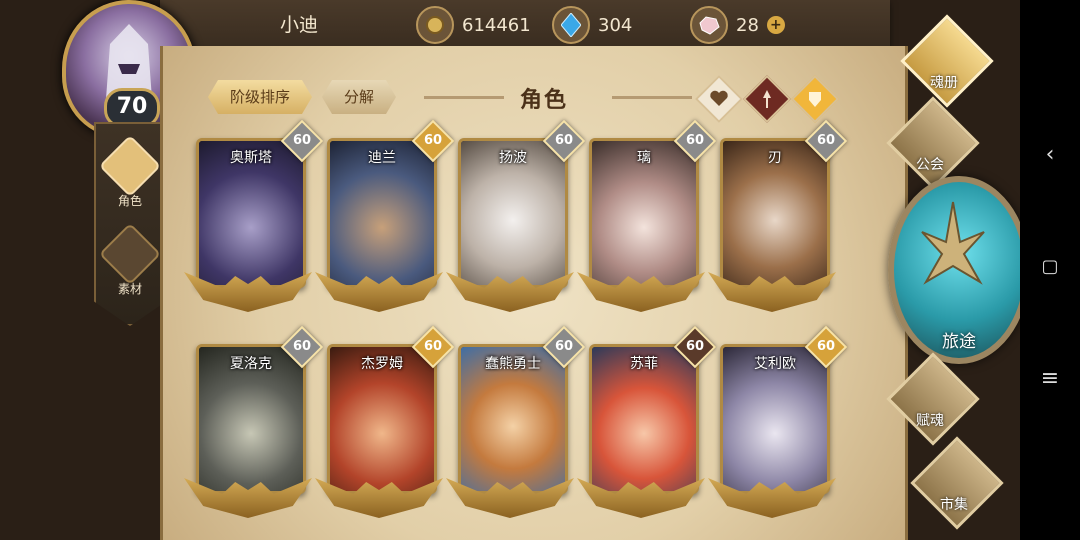 Image resolution: width=1080 pixels, height=540 pixels. I want to click on soulbook-icon, so click(947, 61).